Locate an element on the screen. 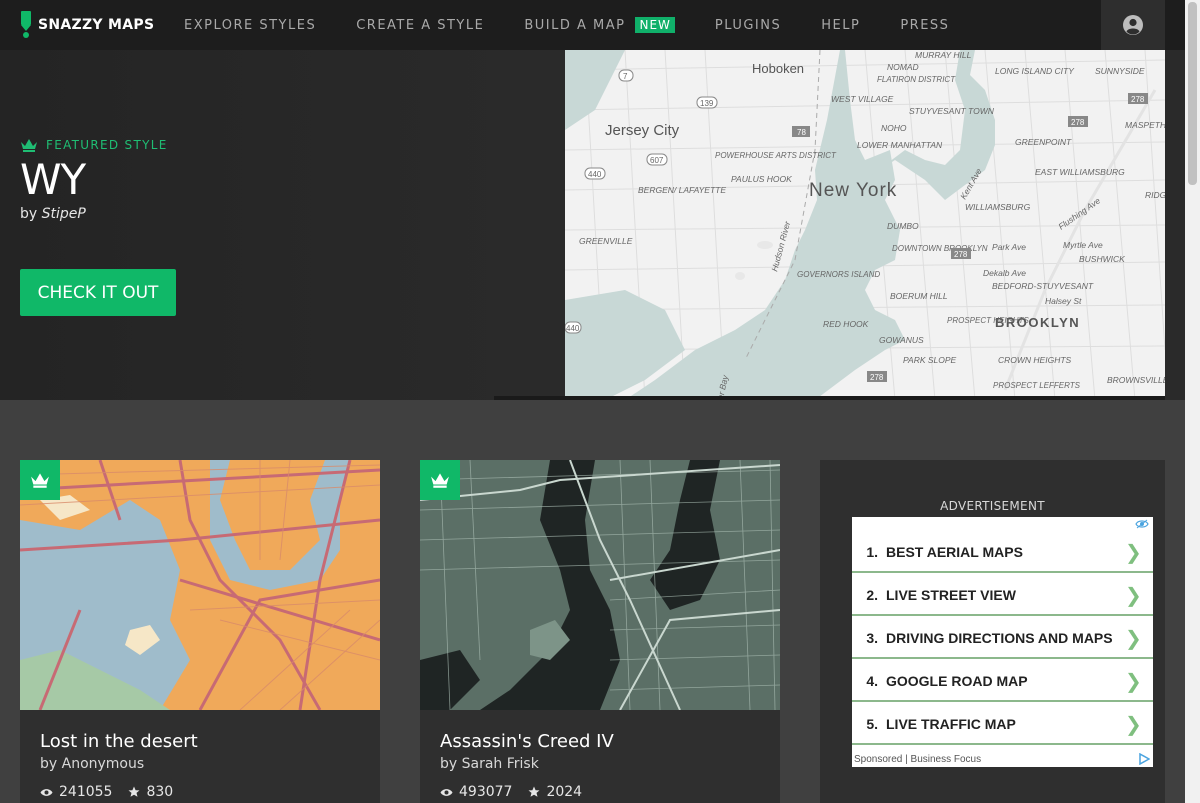  style-card-title: Assassin's Creed IV is located at coordinates (600, 742).